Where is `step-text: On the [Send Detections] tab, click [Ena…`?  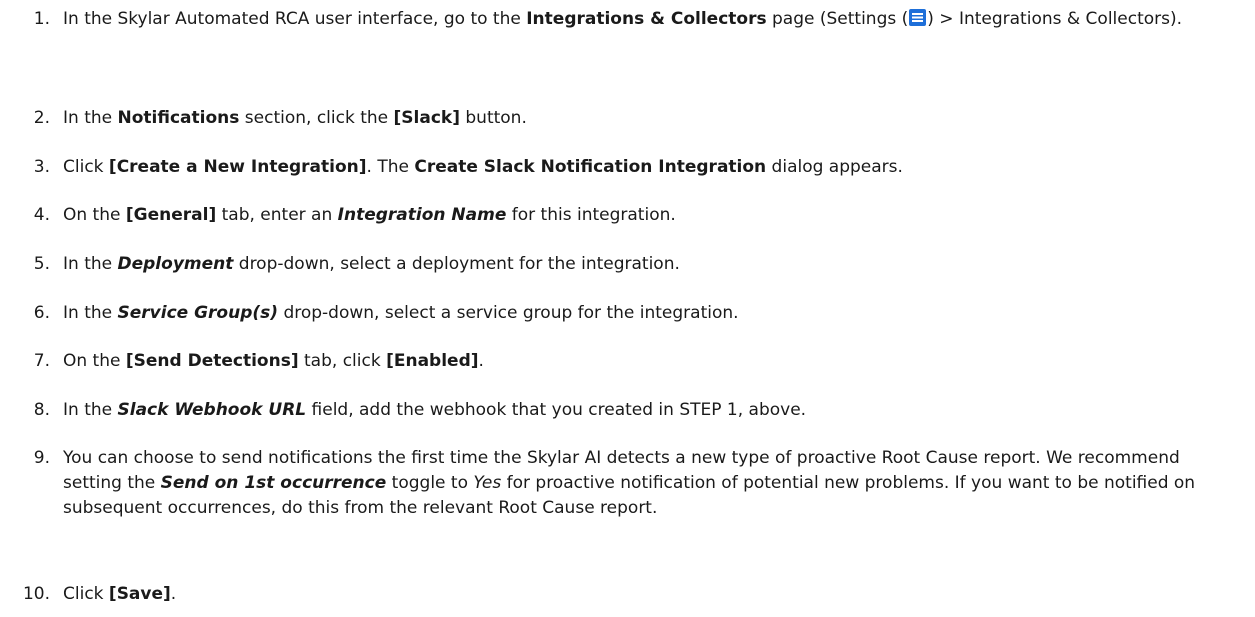 step-text: On the [Send Detections] tab, click [Ena… is located at coordinates (653, 361).